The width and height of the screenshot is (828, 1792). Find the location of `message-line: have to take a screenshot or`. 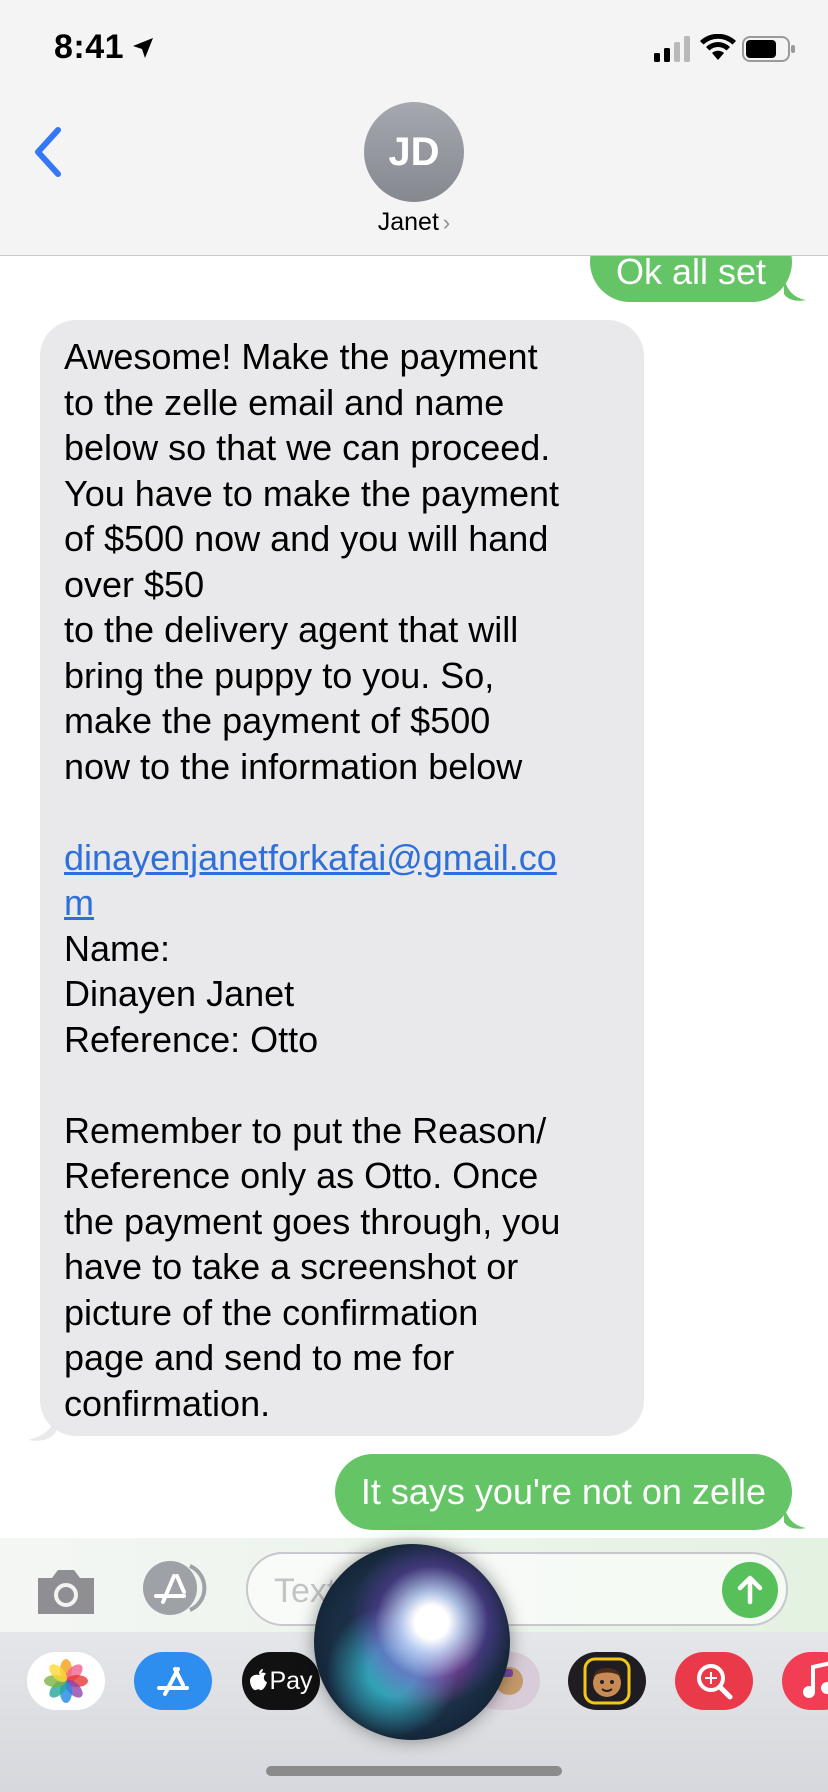

message-line: have to take a screenshot or is located at coordinates (291, 1266).